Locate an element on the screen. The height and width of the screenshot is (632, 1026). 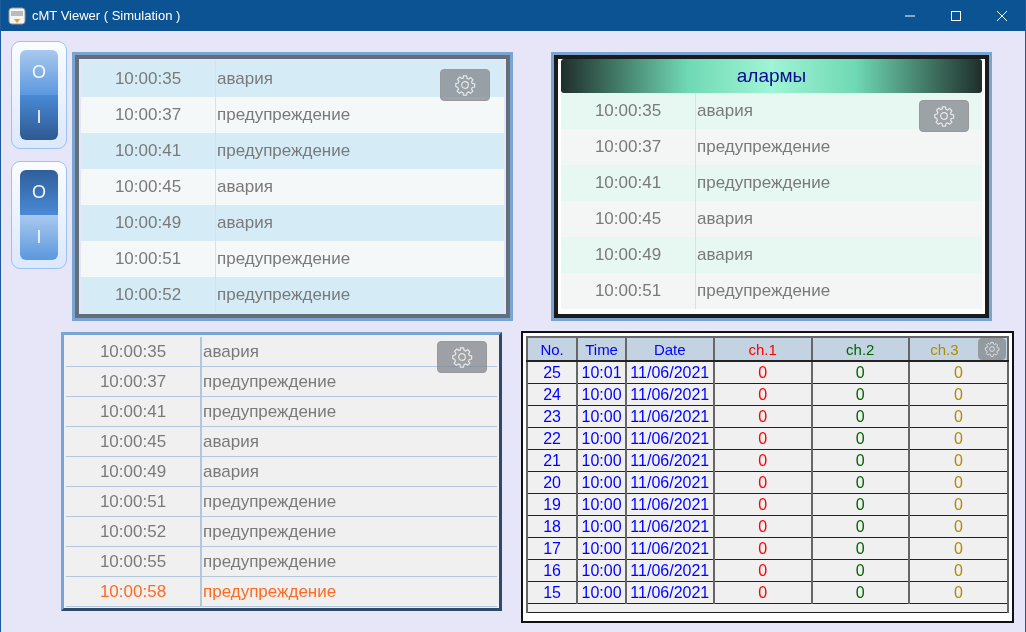
table-cell: 21 is located at coordinates (552, 460).